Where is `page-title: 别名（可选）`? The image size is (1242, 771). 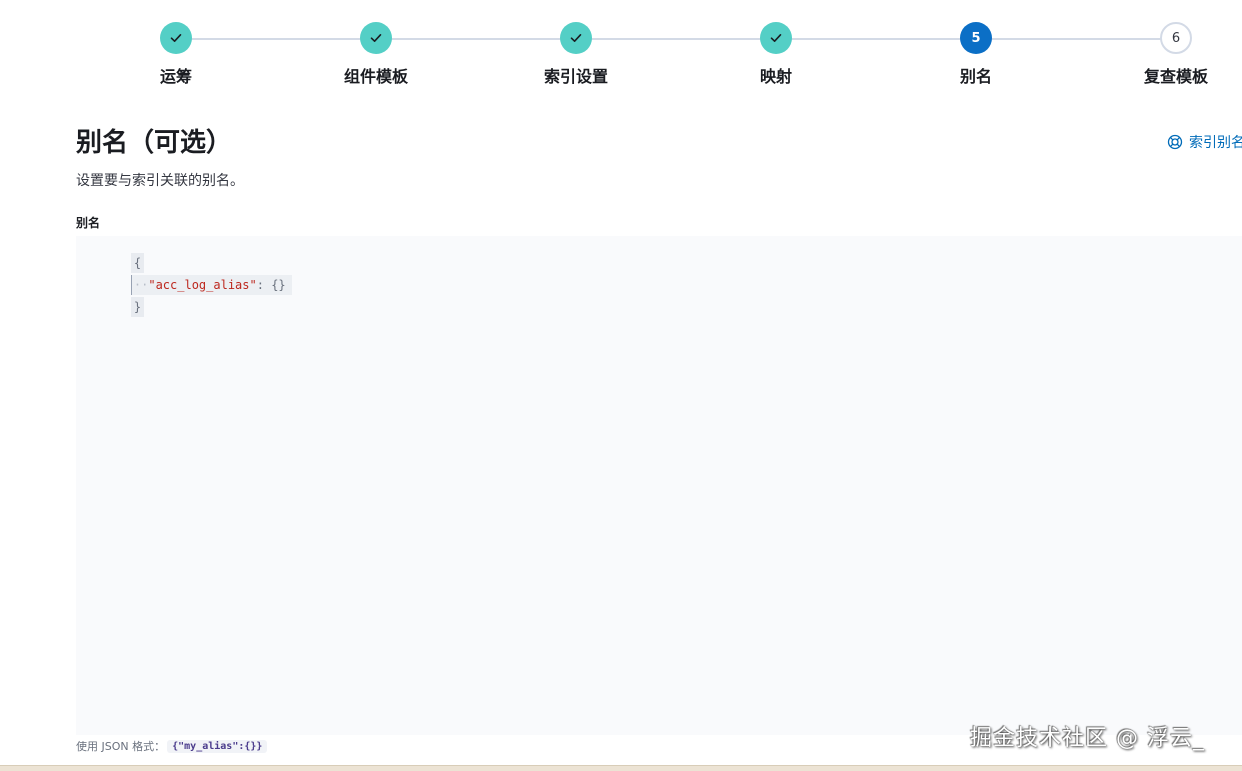 page-title: 别名（可选） is located at coordinates (154, 143).